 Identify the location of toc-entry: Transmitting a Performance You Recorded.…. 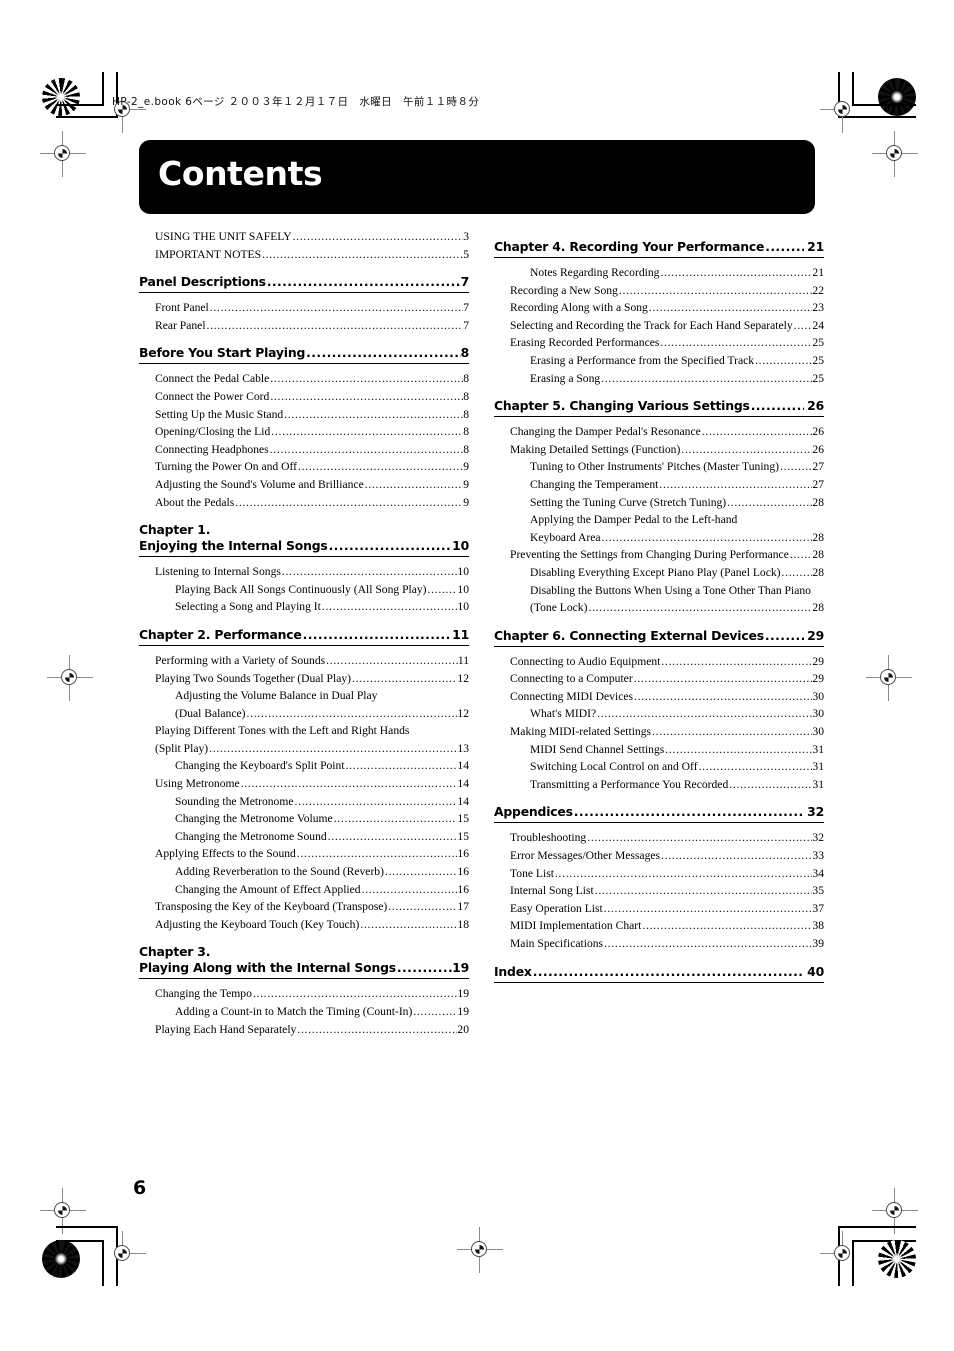
(659, 785).